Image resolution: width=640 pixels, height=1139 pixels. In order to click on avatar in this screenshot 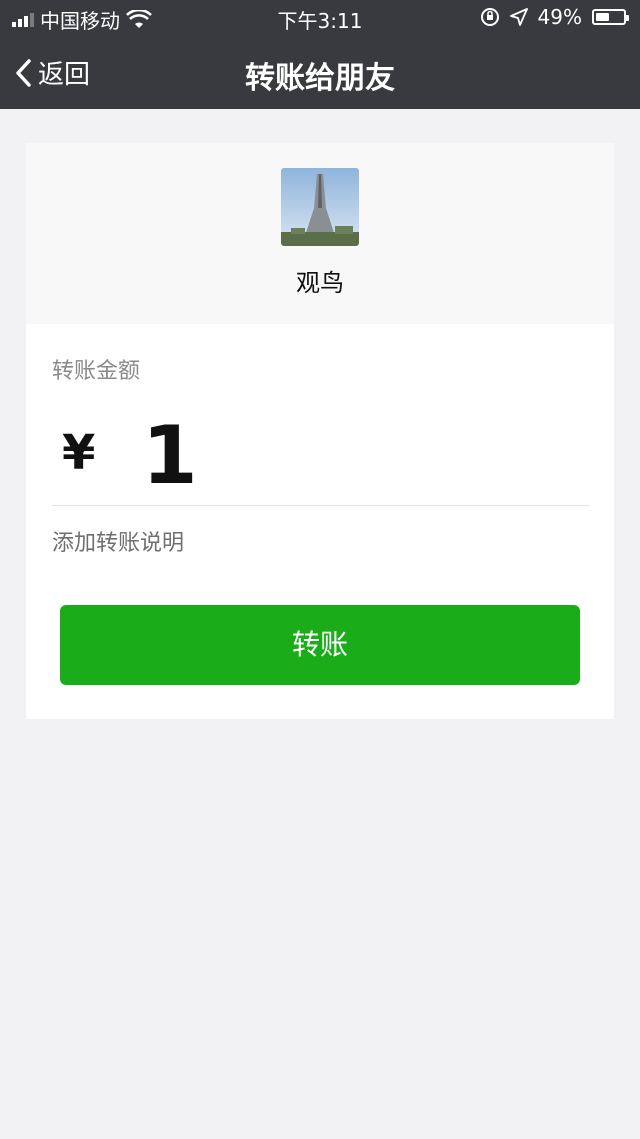, I will do `click(320, 207)`.